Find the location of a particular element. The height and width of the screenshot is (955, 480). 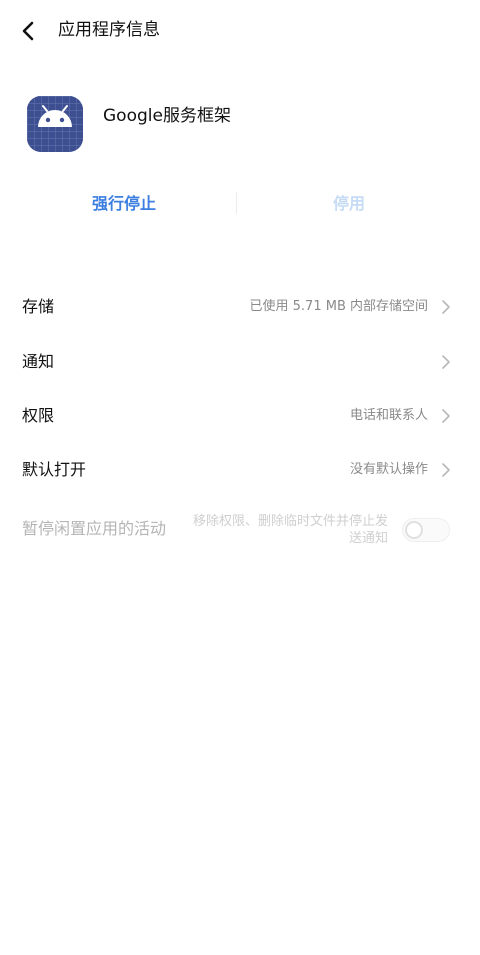

force-stop-button: 强行停止 is located at coordinates (124, 204).